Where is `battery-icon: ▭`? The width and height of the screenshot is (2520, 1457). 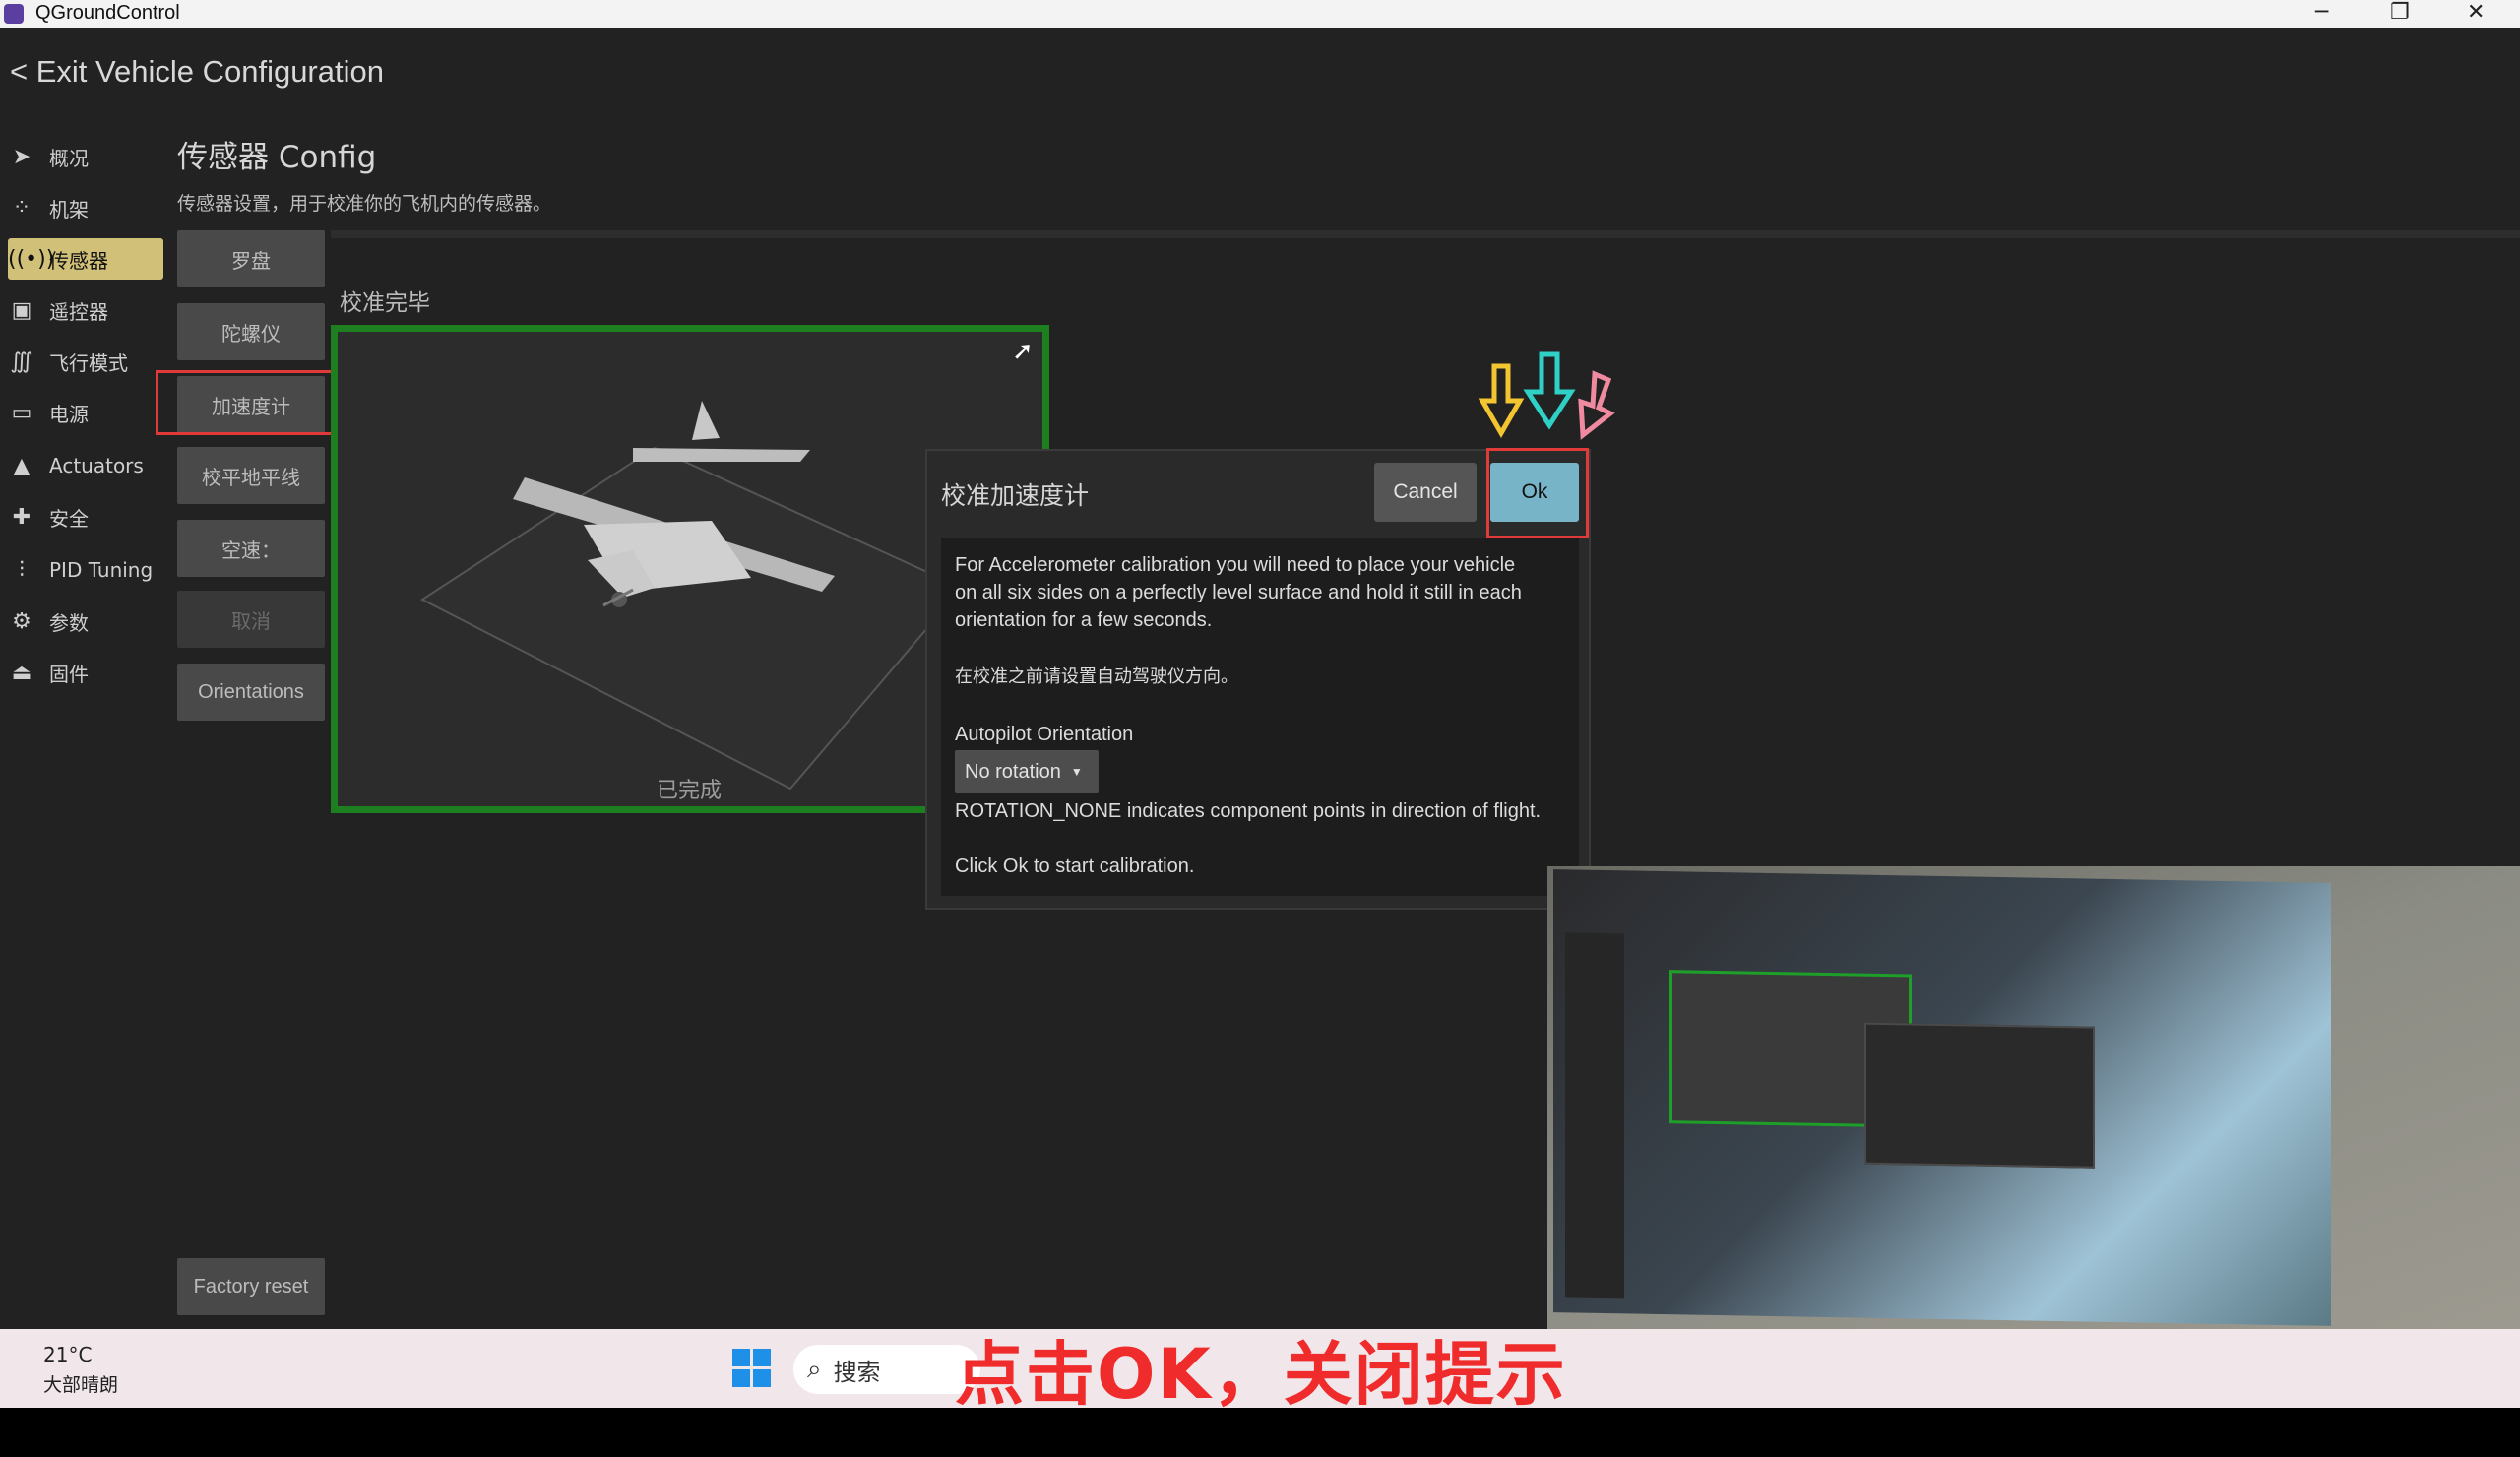
battery-icon: ▭ is located at coordinates (21, 412).